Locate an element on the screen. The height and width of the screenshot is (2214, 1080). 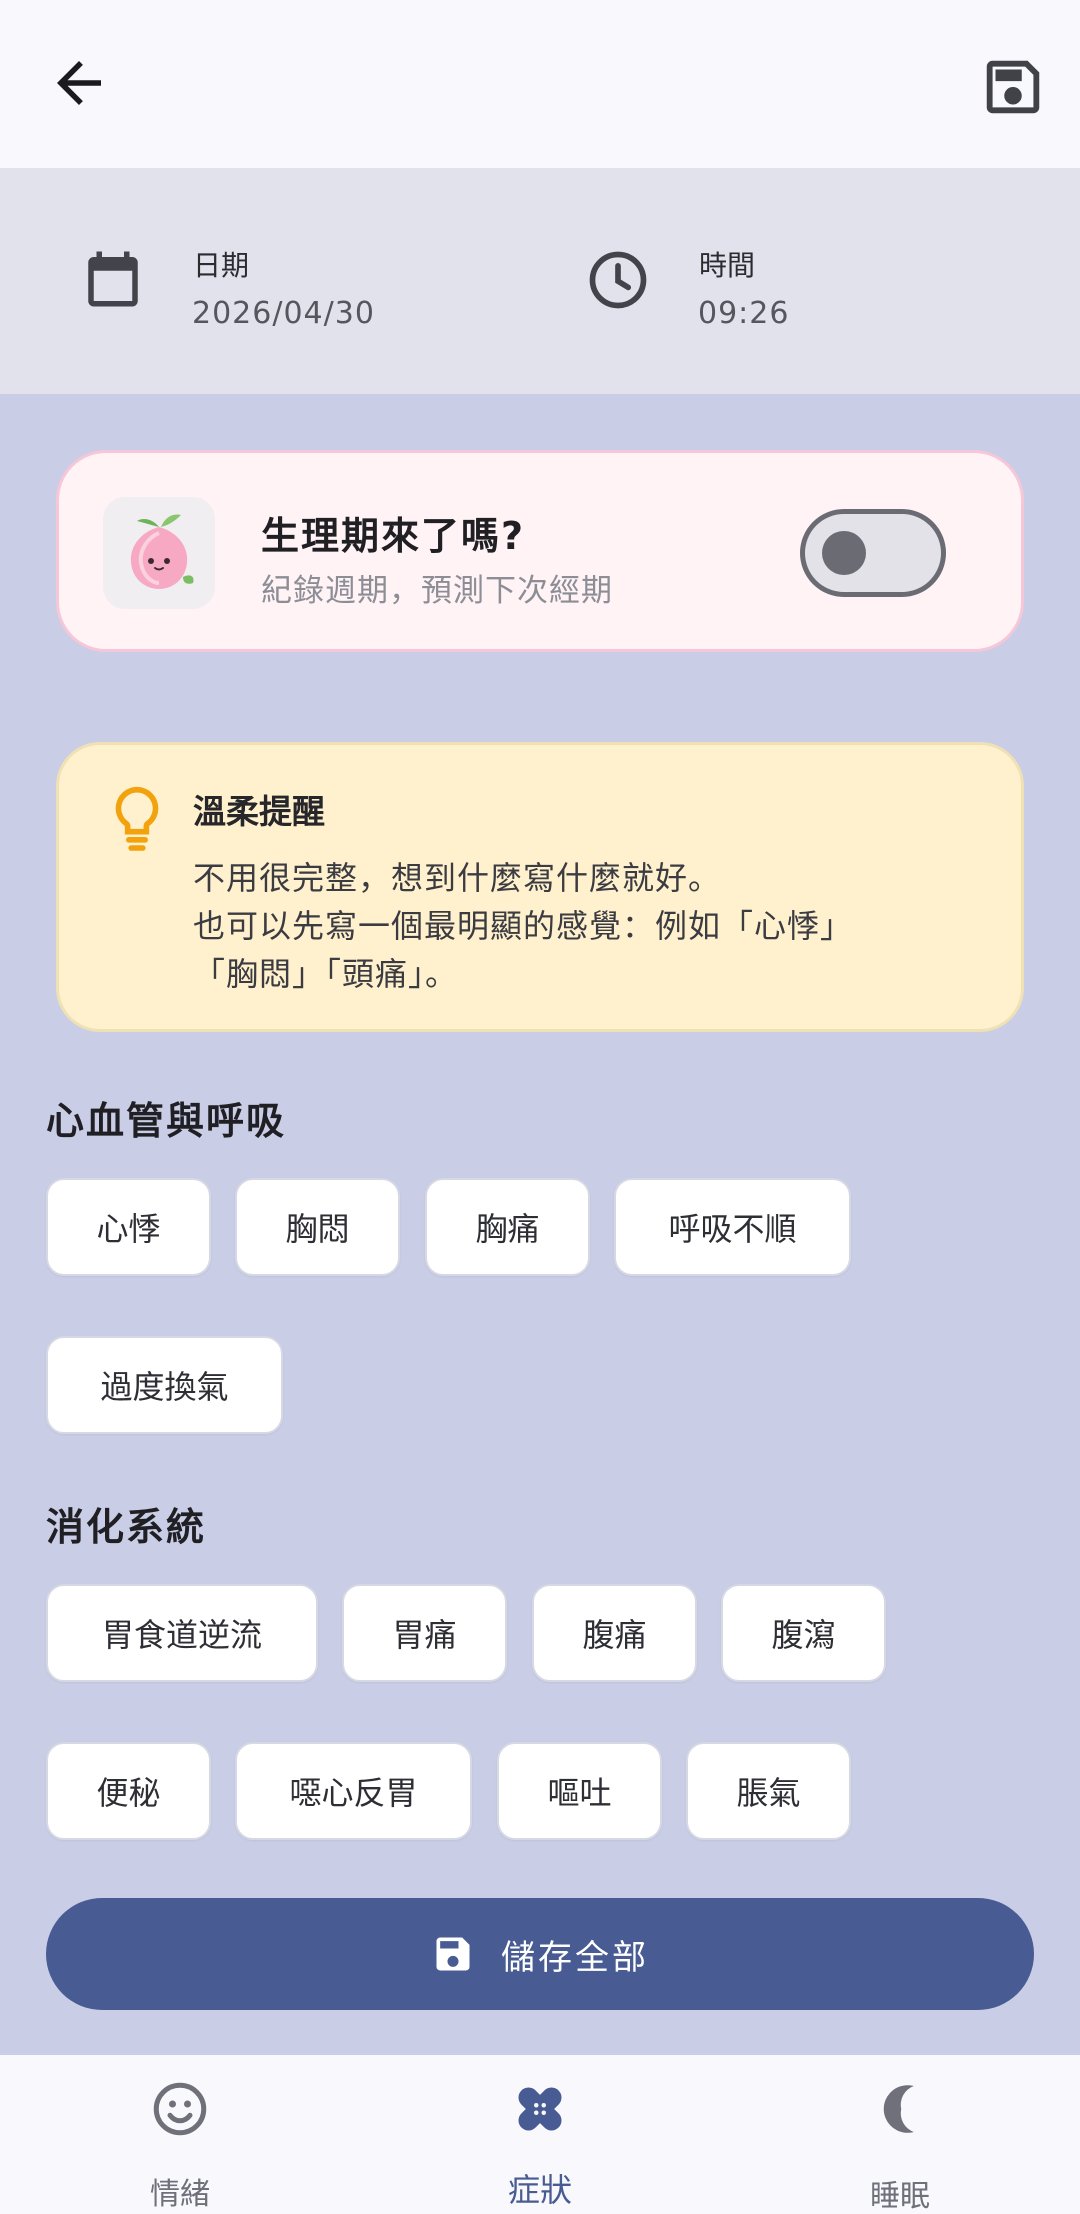
nav-label: 睡眠 is located at coordinates (900, 2196).